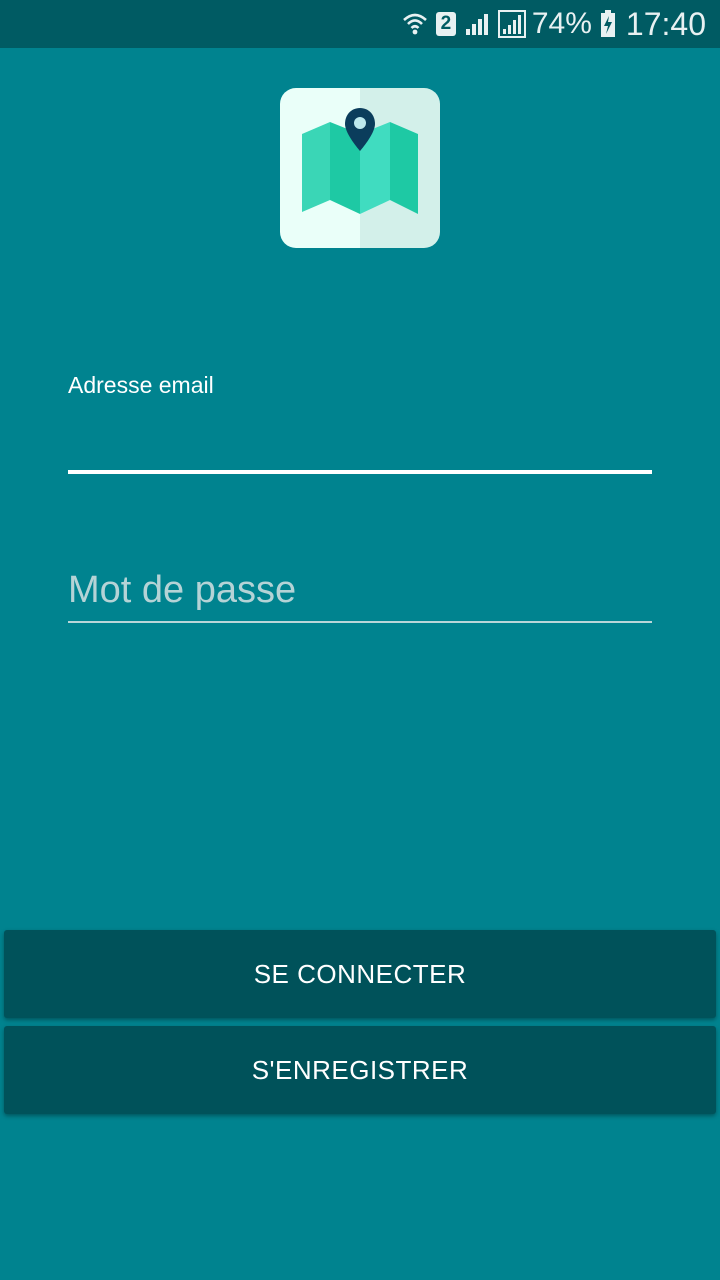 This screenshot has width=720, height=1280. Describe the element at coordinates (360, 434) in the screenshot. I see `email-field` at that location.